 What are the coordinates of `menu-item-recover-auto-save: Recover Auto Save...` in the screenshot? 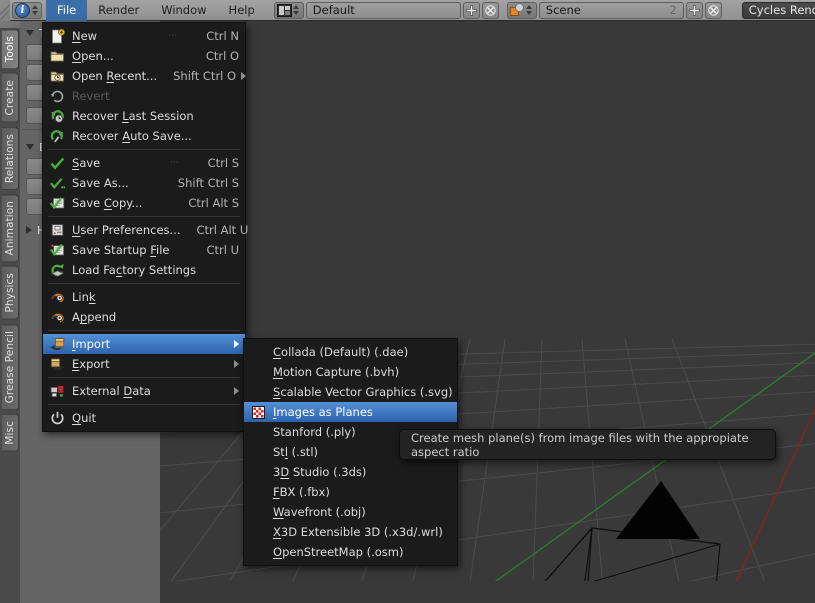 It's located at (144, 136).